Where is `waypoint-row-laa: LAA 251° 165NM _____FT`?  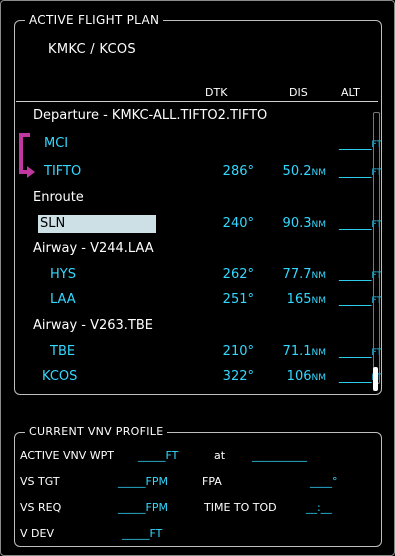 waypoint-row-laa: LAA 251° 165NM _____FT is located at coordinates (199, 300).